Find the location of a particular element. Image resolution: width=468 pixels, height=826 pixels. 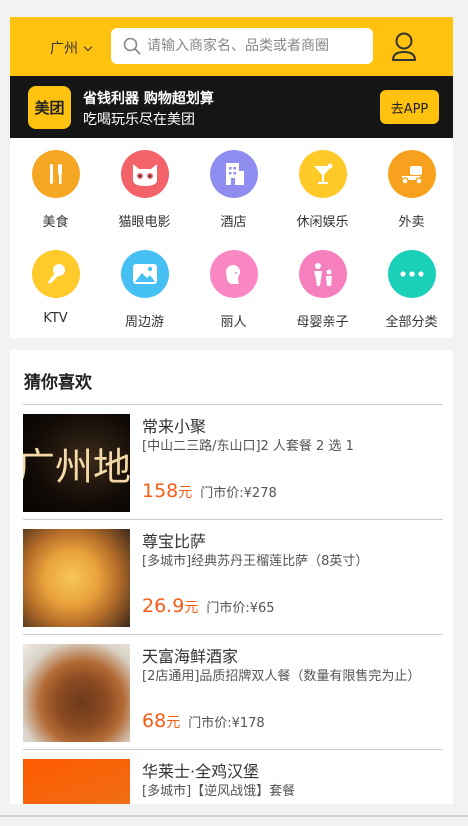

logo-text: 美团 is located at coordinates (49, 108).